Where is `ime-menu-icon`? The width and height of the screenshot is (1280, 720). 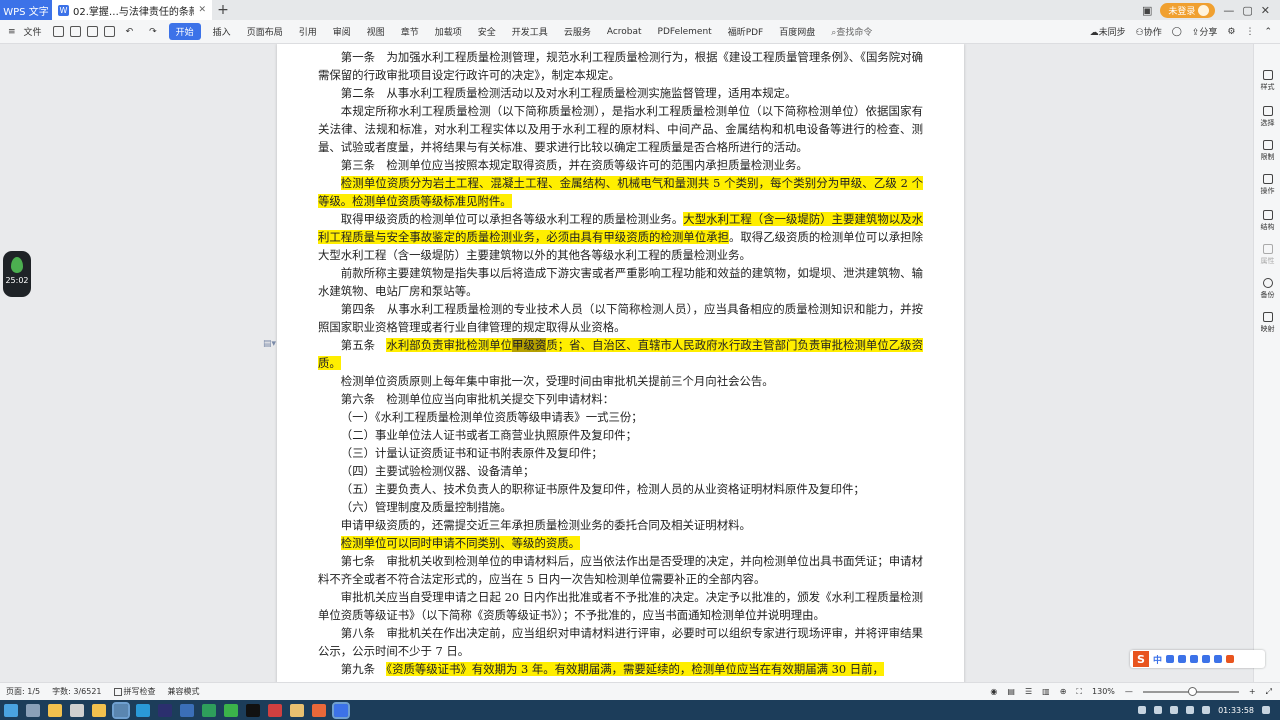 ime-menu-icon is located at coordinates (1230, 659).